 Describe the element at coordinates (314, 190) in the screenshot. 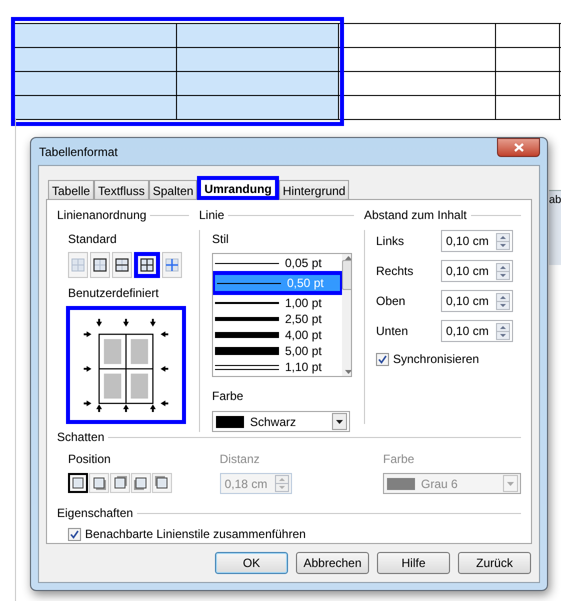

I see `tab: Hintergrund` at that location.